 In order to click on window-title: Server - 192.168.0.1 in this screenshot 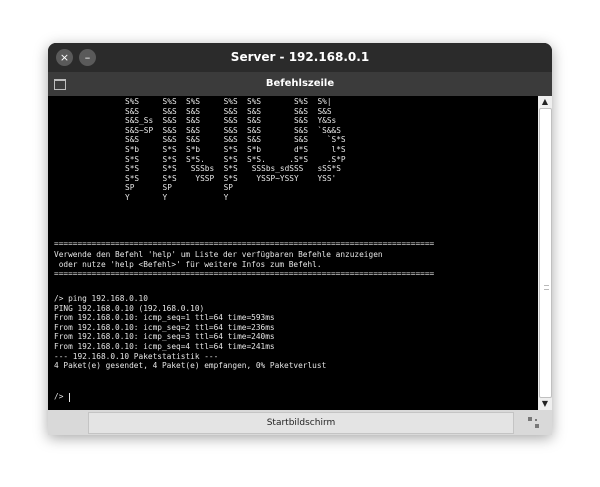, I will do `click(300, 57)`.